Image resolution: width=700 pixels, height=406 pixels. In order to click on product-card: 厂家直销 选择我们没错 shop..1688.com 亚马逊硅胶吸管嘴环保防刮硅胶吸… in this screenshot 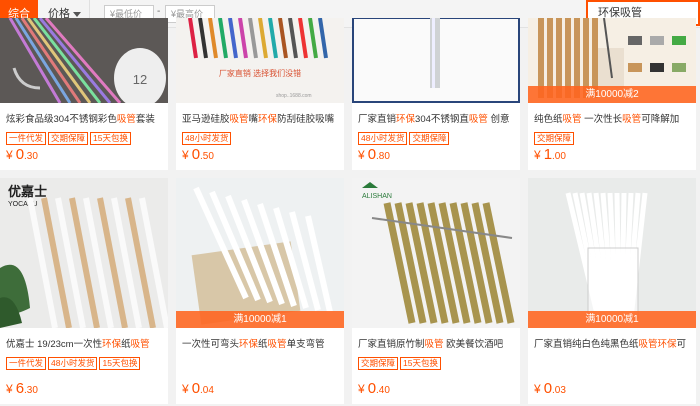, I will do `click(260, 94)`.